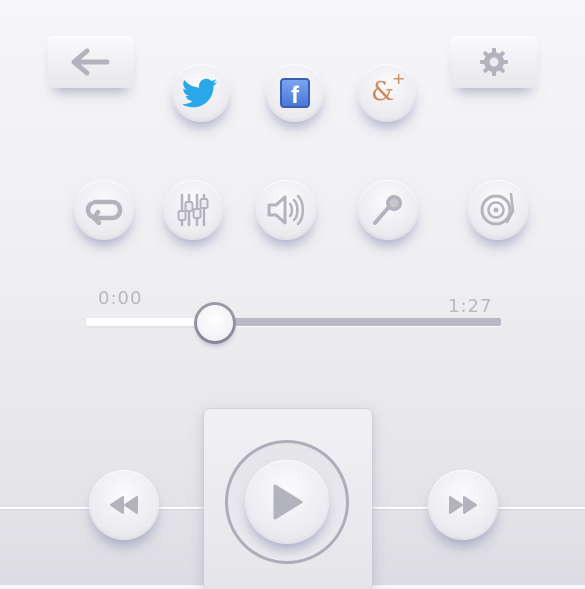  I want to click on repeat-icon, so click(104, 212).